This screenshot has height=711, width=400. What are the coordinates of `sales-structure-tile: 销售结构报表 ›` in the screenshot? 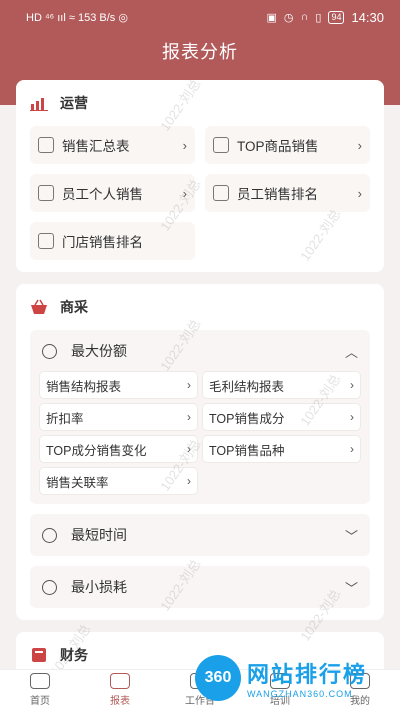 It's located at (118, 385).